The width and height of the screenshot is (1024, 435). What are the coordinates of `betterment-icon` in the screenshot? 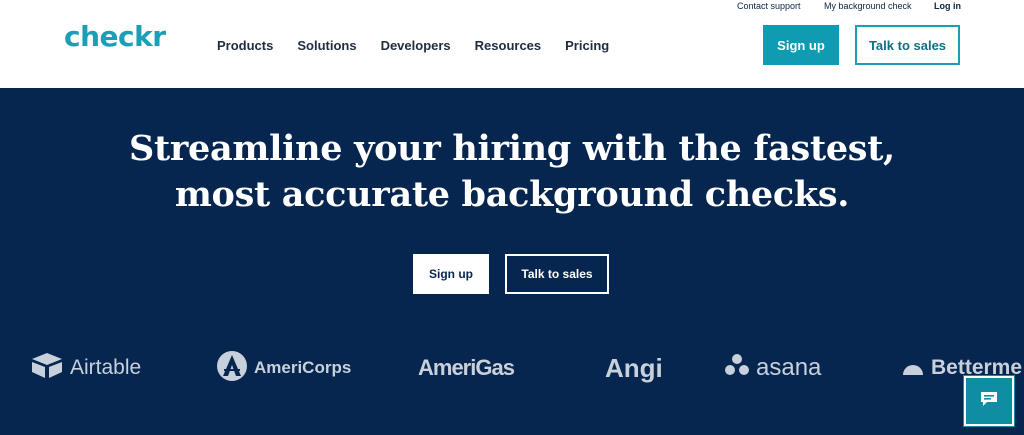 It's located at (913, 368).